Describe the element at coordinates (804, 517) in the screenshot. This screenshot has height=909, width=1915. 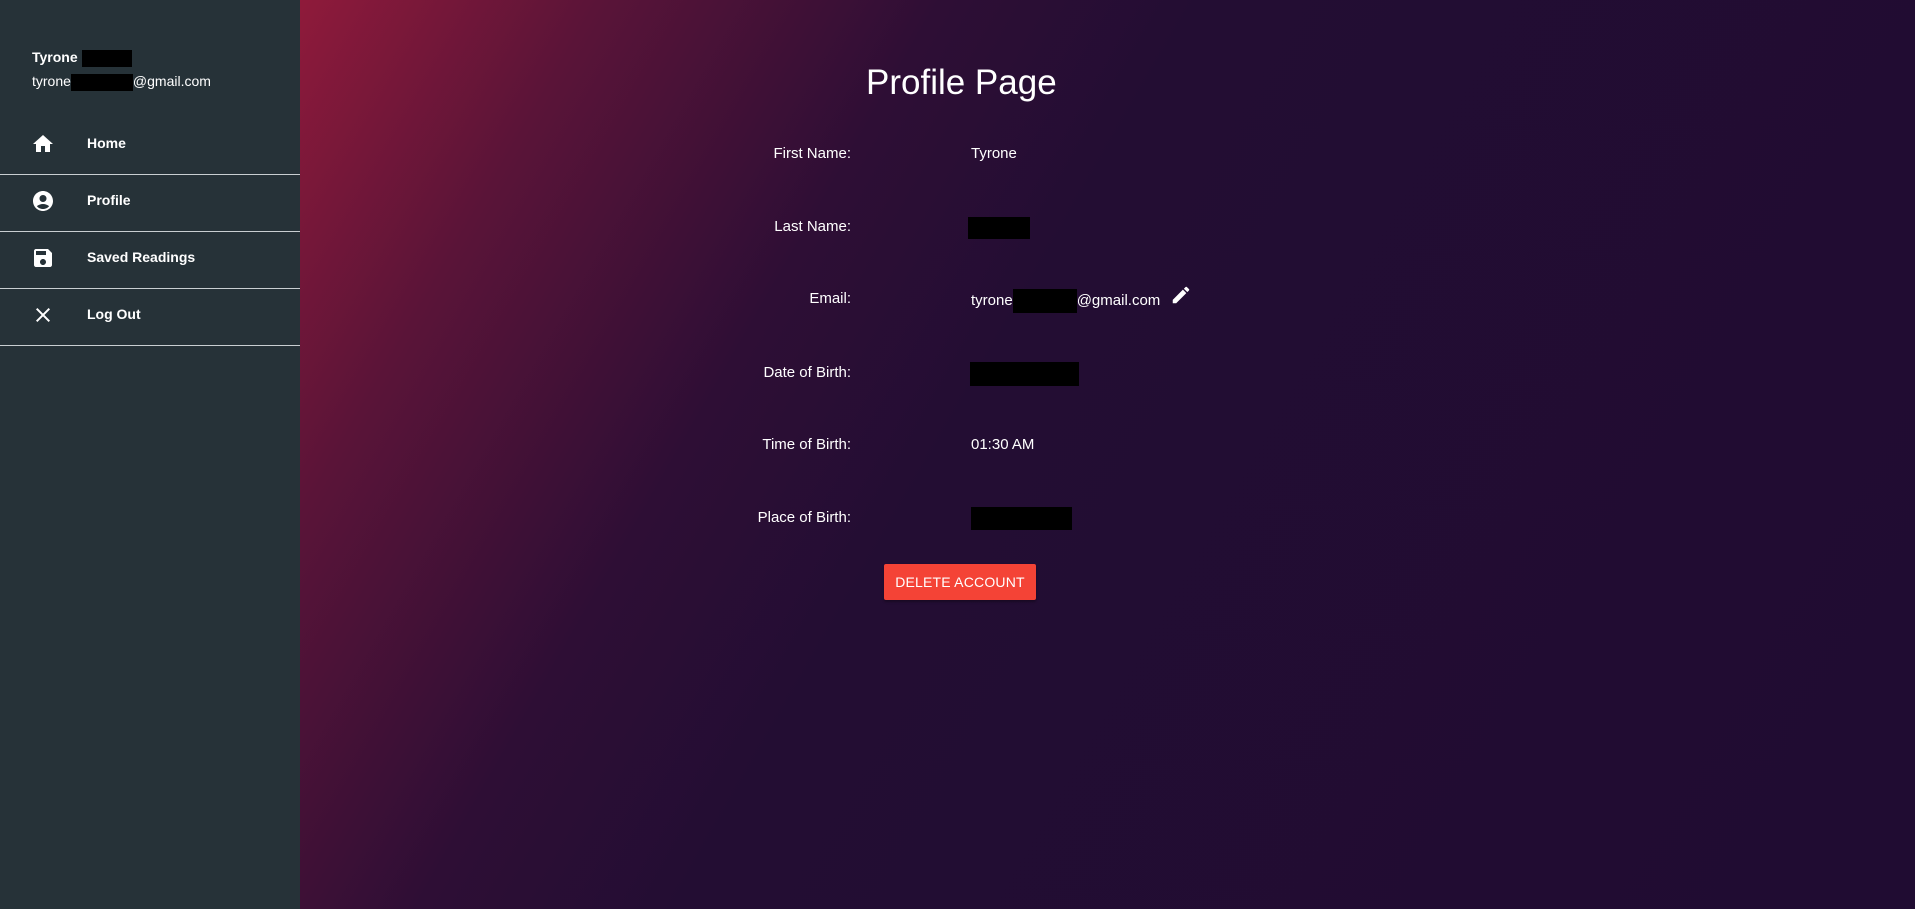
I see `pob-label: Place of Birth:` at that location.